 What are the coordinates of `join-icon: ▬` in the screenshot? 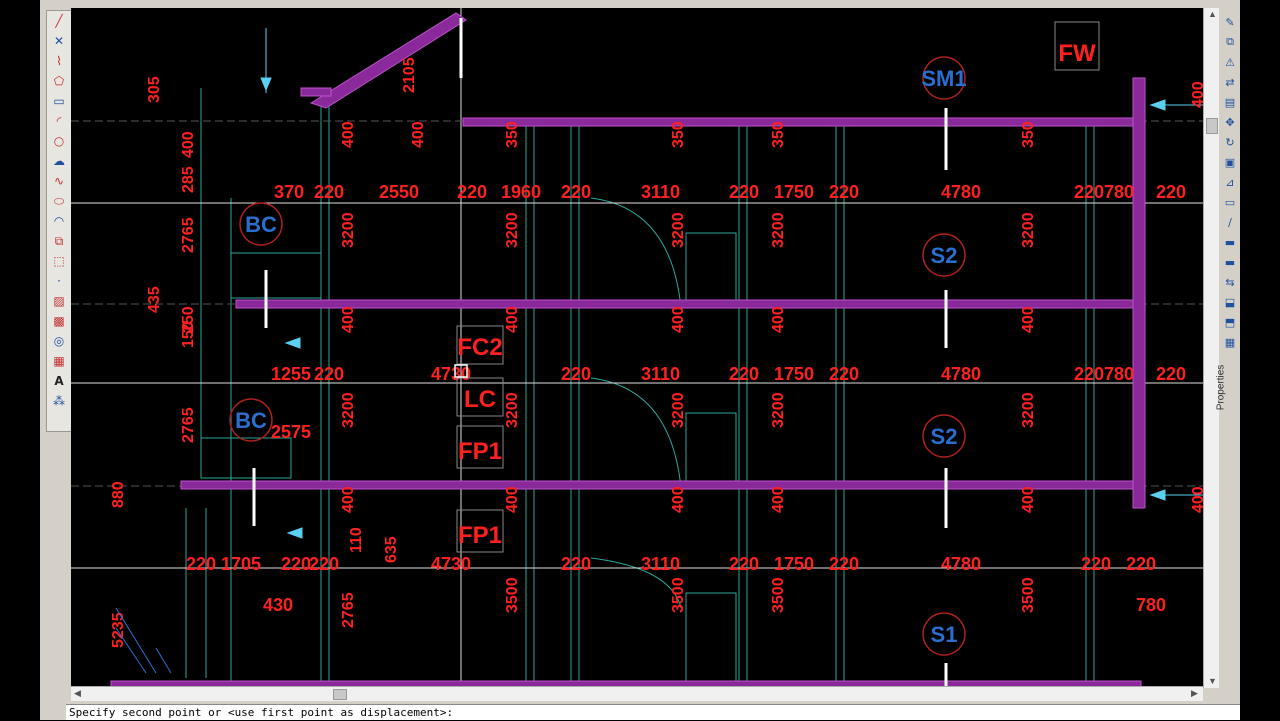 It's located at (1230, 262).